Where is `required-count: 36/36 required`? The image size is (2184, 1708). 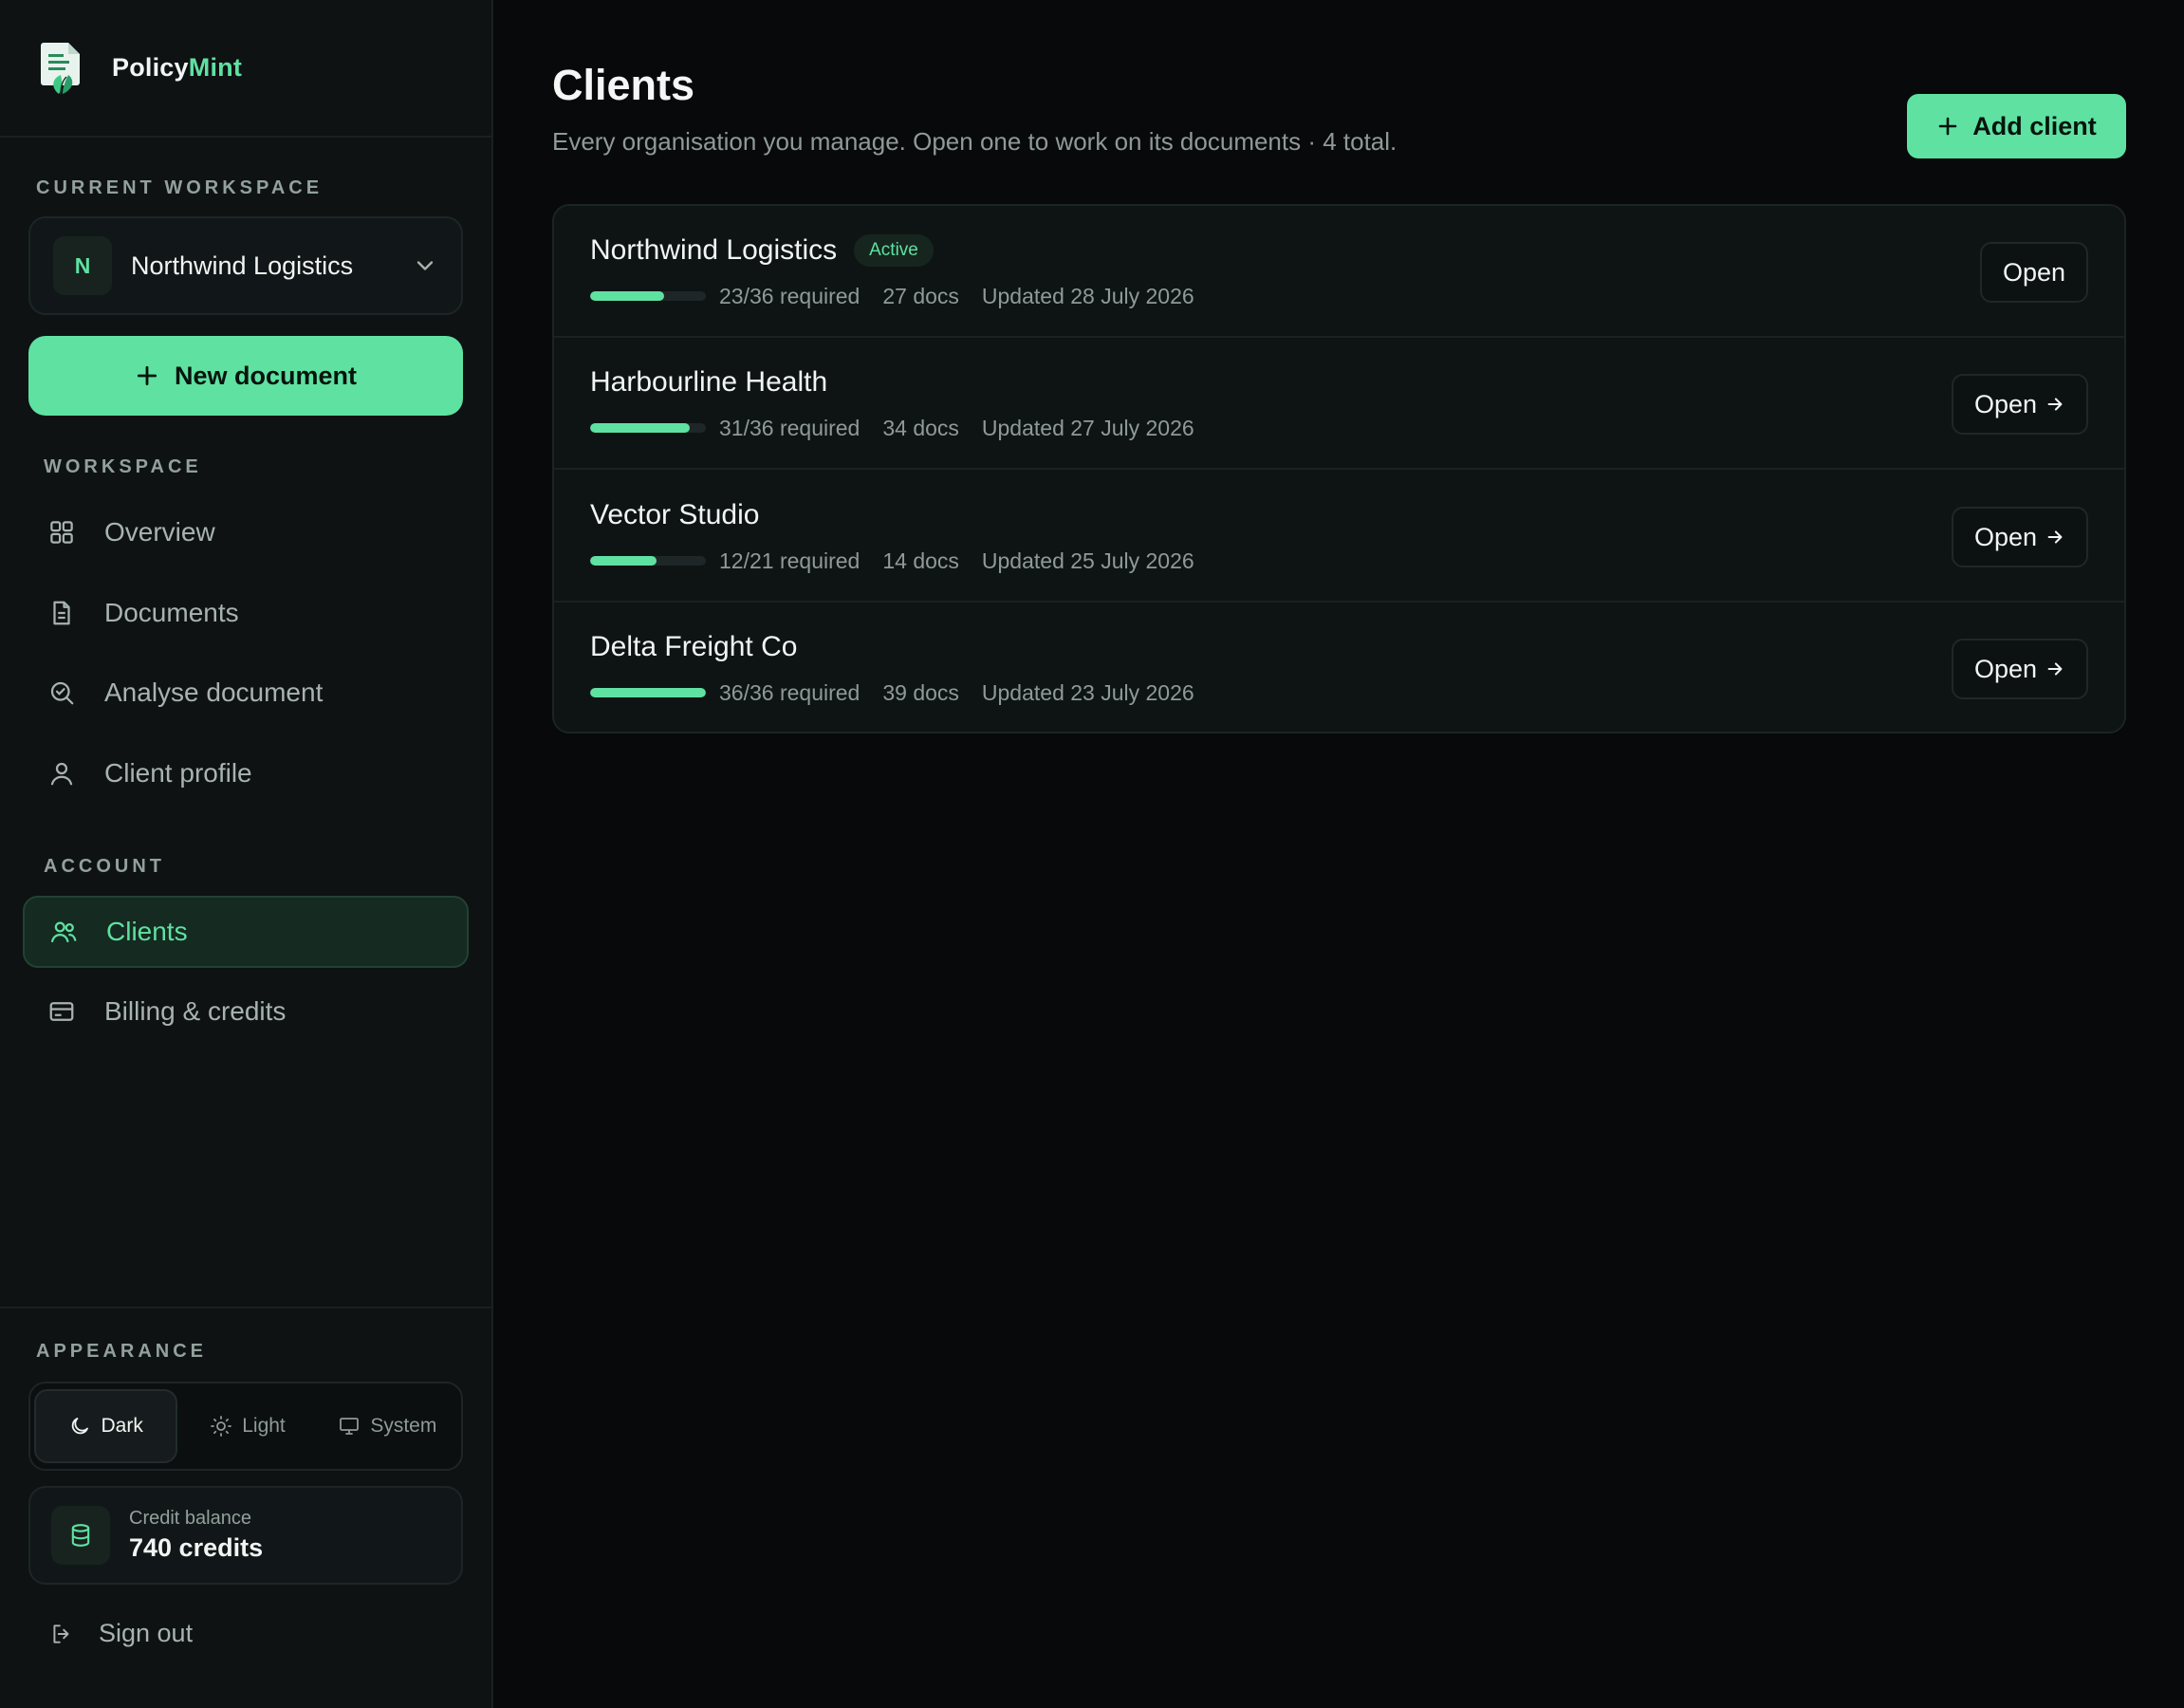 required-count: 36/36 required is located at coordinates (790, 692).